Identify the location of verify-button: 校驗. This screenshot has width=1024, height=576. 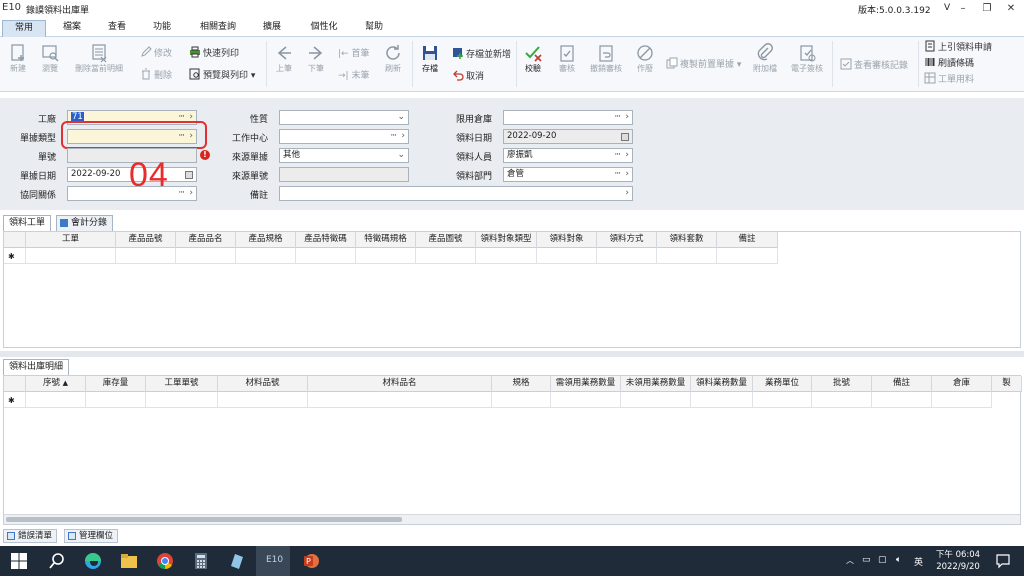
(533, 58).